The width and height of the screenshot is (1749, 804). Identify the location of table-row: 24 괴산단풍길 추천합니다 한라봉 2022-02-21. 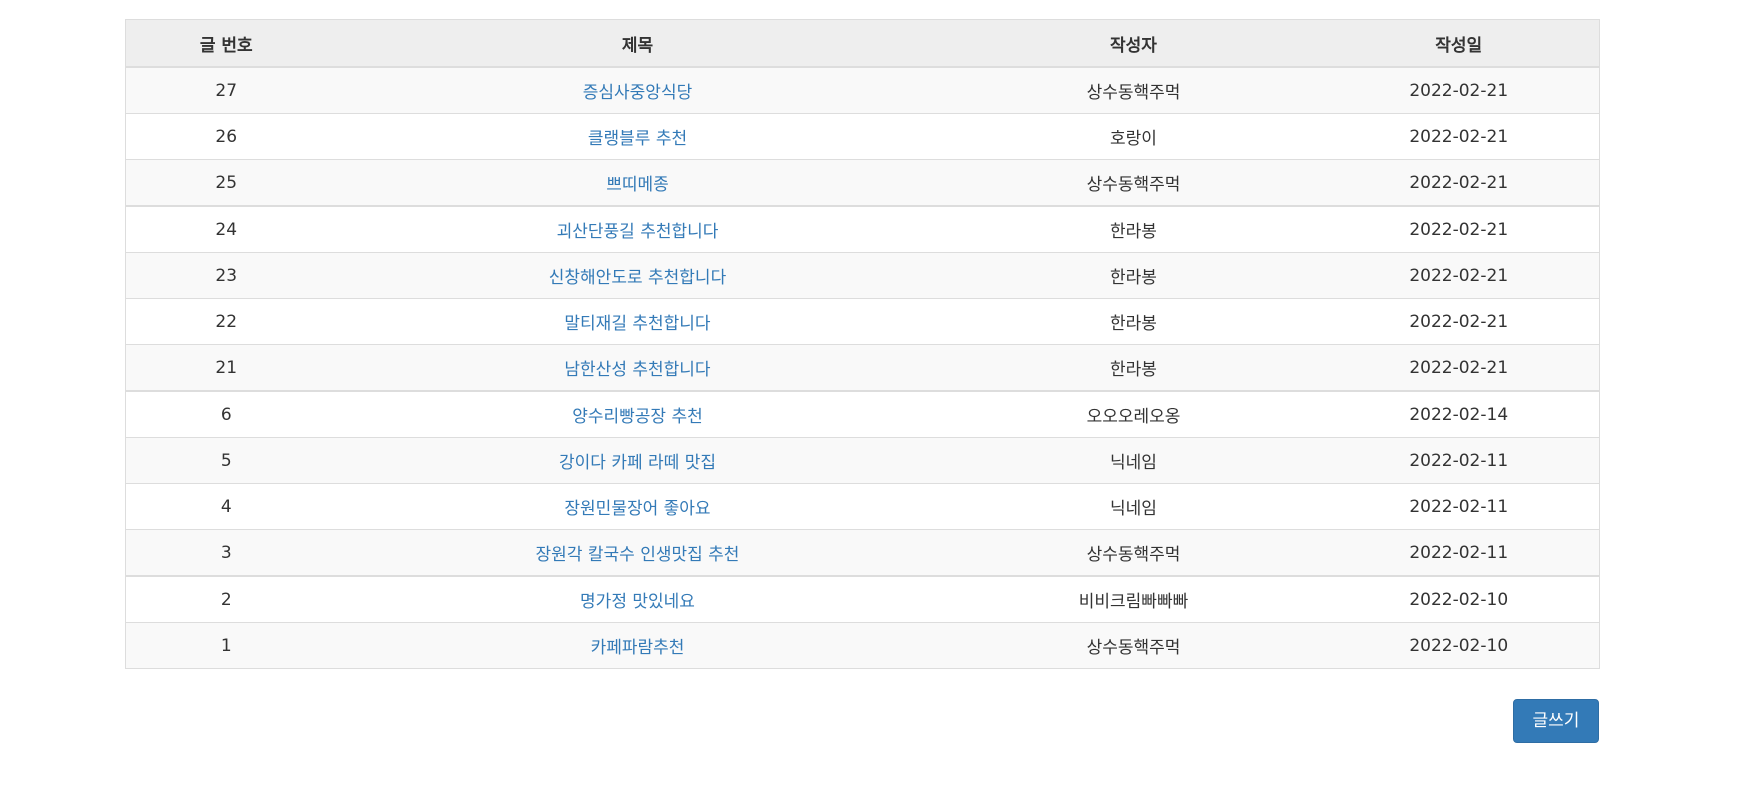
(862, 229).